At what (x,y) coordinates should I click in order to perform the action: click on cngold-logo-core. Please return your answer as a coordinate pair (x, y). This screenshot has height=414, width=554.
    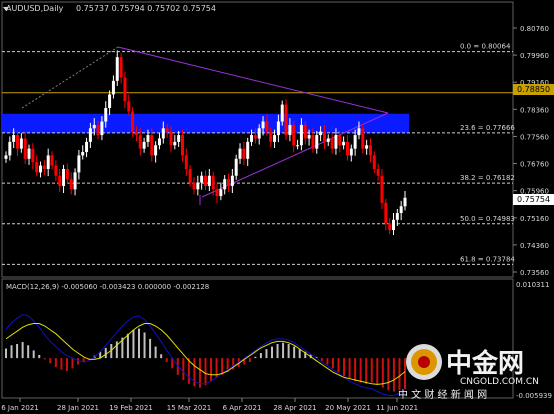
    Looking at the image, I should click on (424, 362).